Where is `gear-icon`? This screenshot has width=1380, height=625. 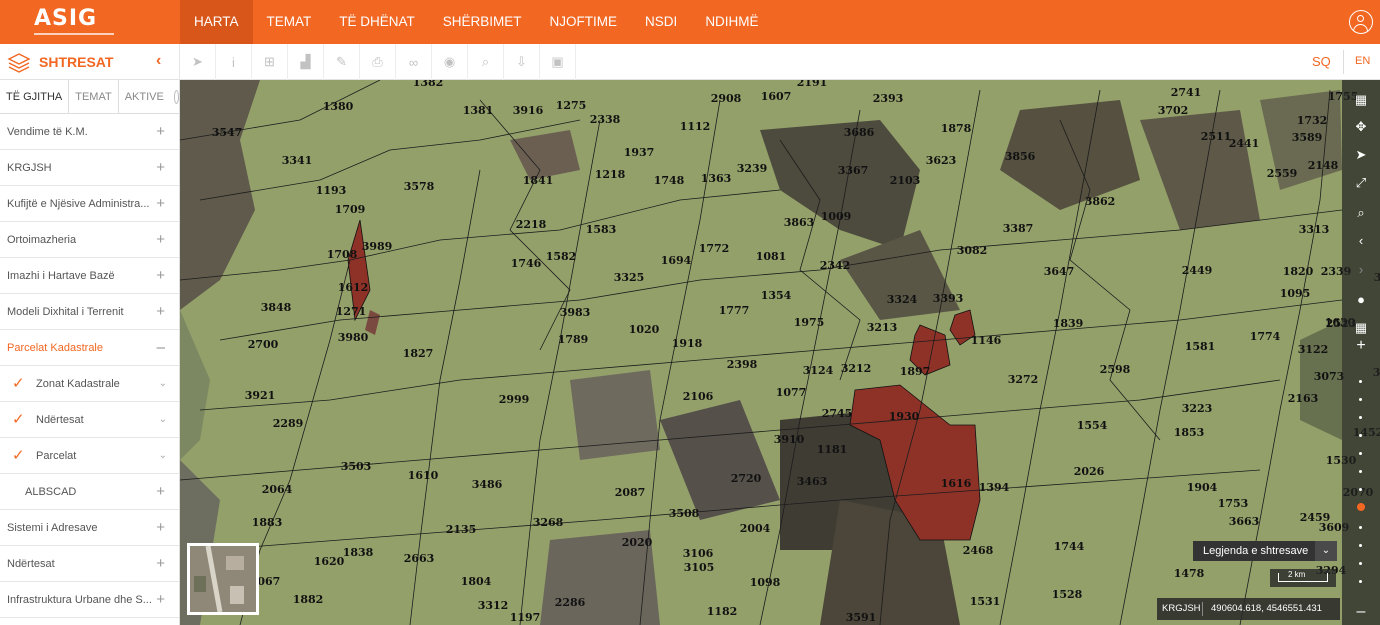
gear-icon is located at coordinates (176, 97).